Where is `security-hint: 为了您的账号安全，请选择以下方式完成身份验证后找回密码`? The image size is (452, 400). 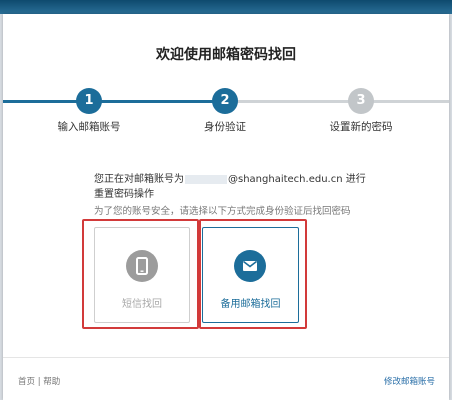
security-hint: 为了您的账号安全，请选择以下方式完成身份验证后找回密码 is located at coordinates (222, 211).